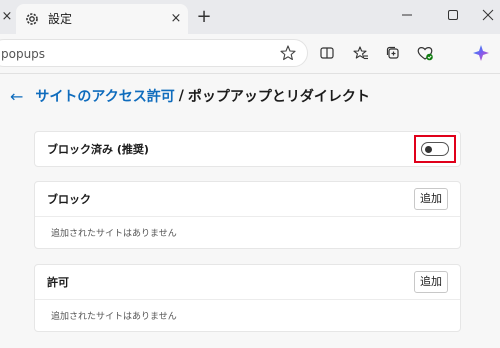  I want to click on split-screen-button, so click(327, 53).